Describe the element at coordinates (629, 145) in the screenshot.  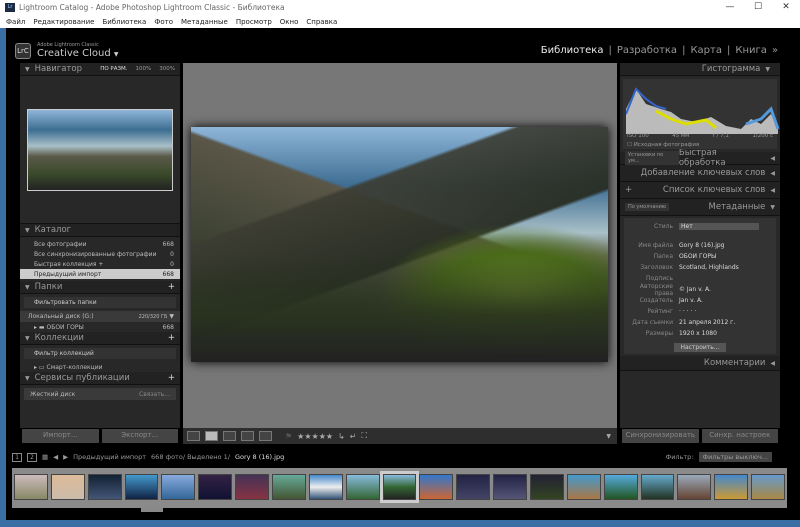
I see `original-checkbox: ☐` at that location.